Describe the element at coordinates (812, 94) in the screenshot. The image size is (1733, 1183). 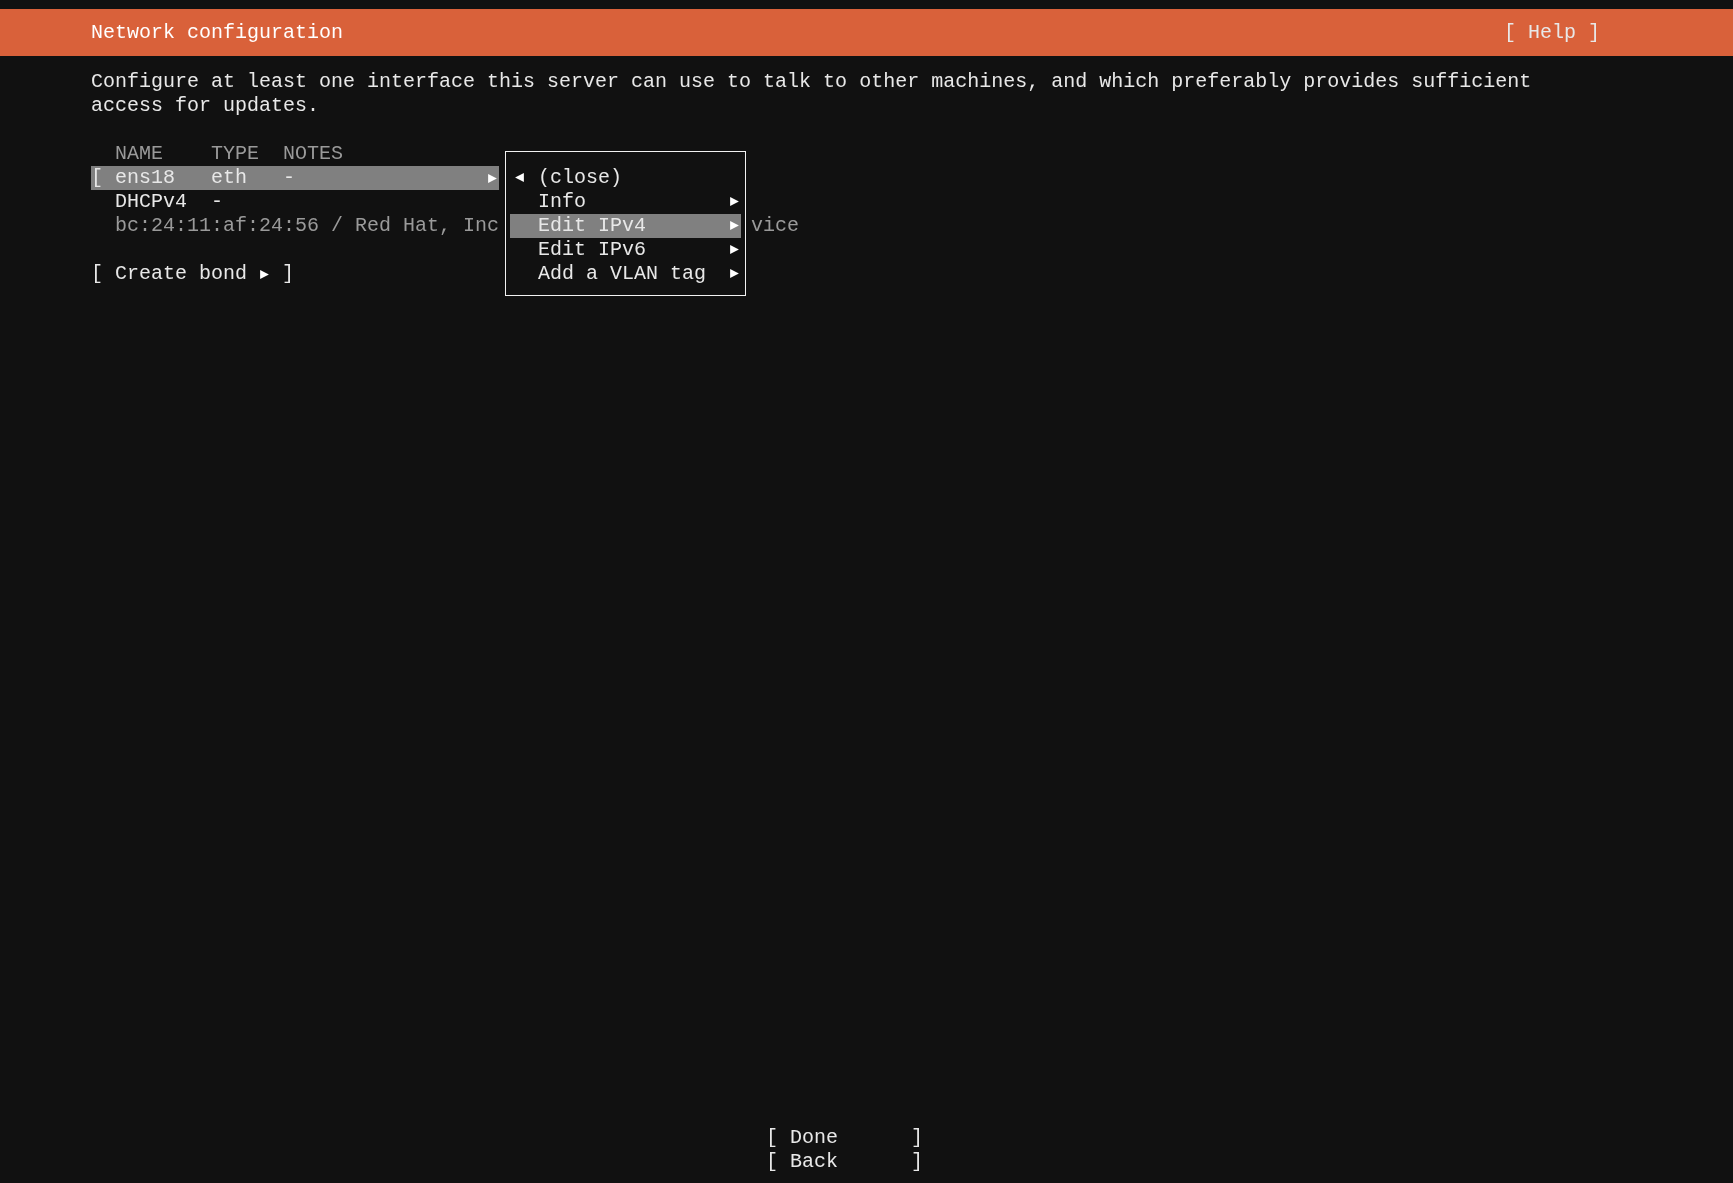
I see `description-text: Configure at least one interface this server can use to talk to other machines, and which preferably provides sufficient access for updates.` at that location.